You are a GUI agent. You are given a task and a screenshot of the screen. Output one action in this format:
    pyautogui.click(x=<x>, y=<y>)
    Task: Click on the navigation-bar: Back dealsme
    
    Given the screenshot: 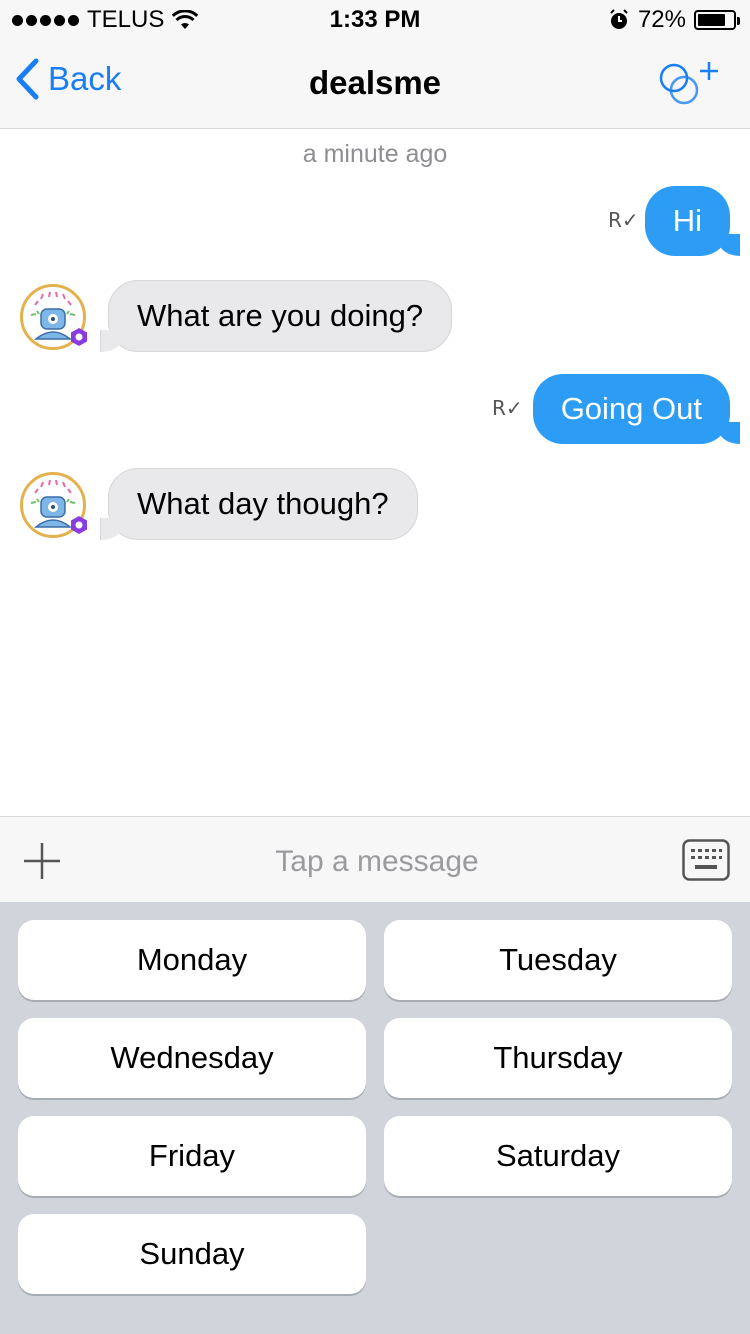 What is the action you would take?
    pyautogui.click(x=375, y=84)
    